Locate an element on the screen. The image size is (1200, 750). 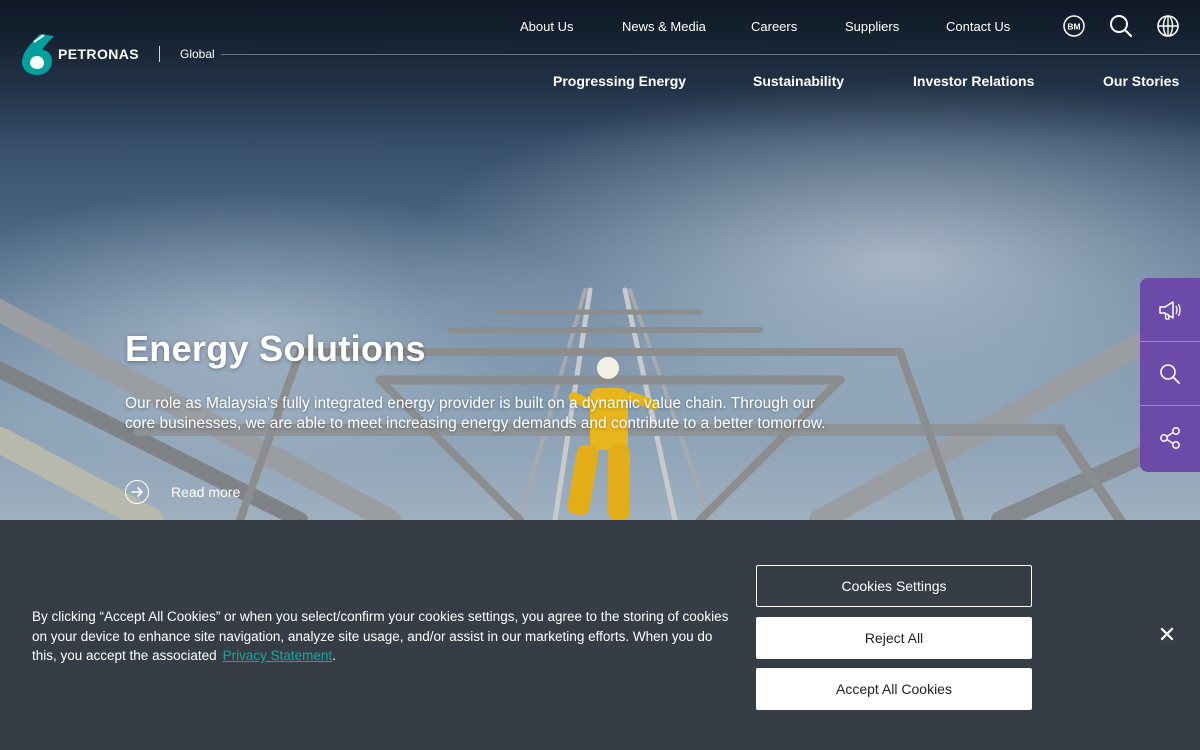
cookie-text-suffix: . is located at coordinates (334, 655).